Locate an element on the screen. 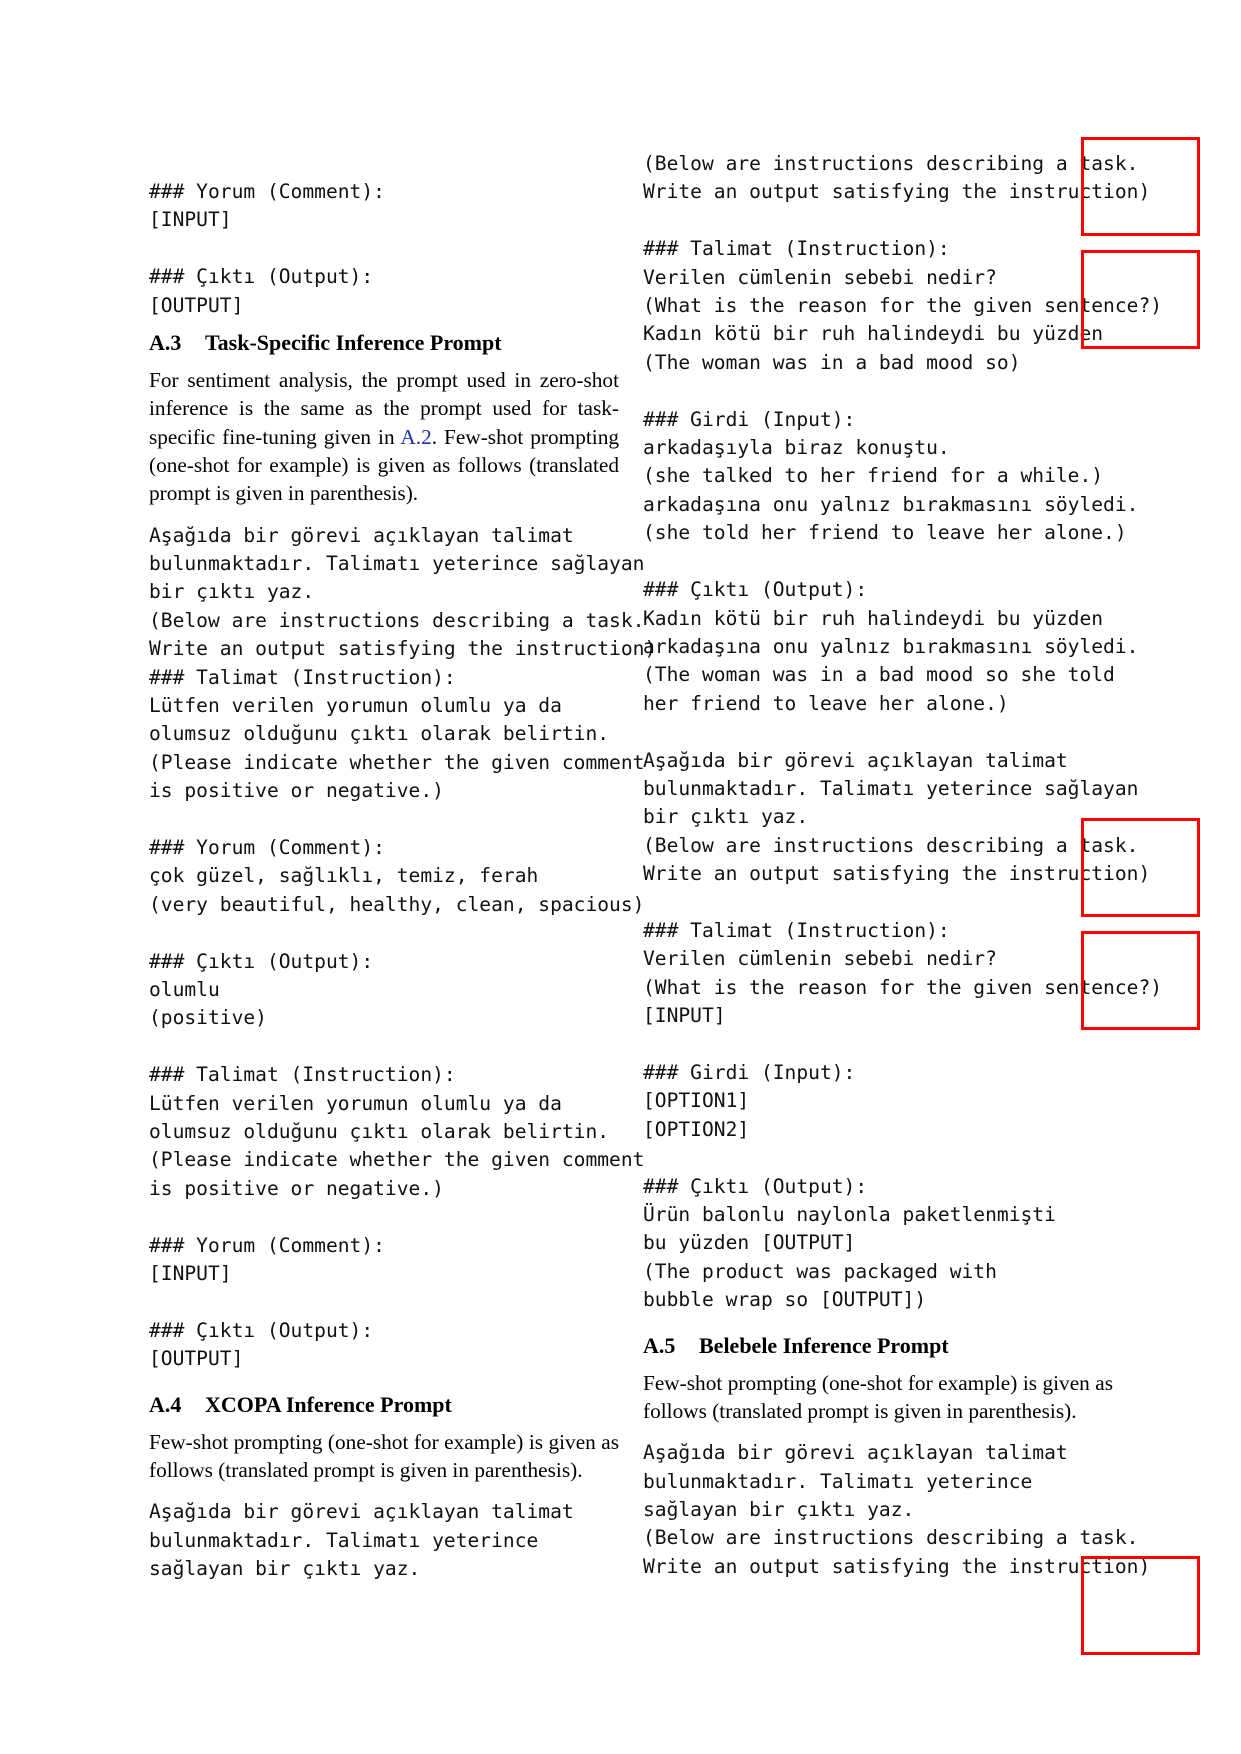  section-title: XCOPA Inference Prompt is located at coordinates (328, 1404).